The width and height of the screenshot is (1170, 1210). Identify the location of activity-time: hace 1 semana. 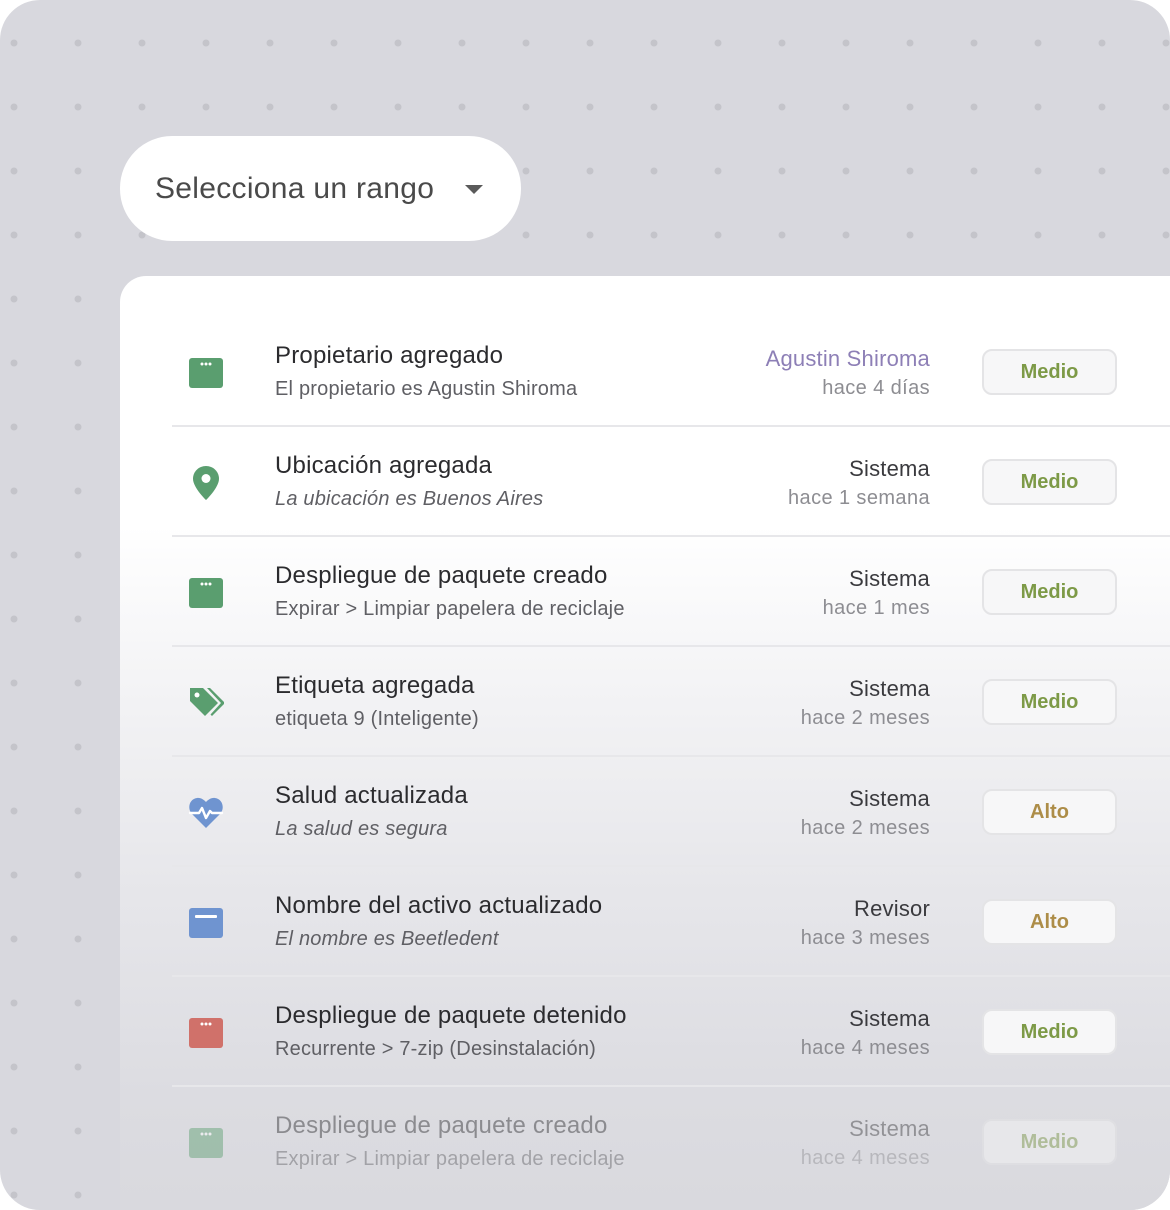
(859, 498).